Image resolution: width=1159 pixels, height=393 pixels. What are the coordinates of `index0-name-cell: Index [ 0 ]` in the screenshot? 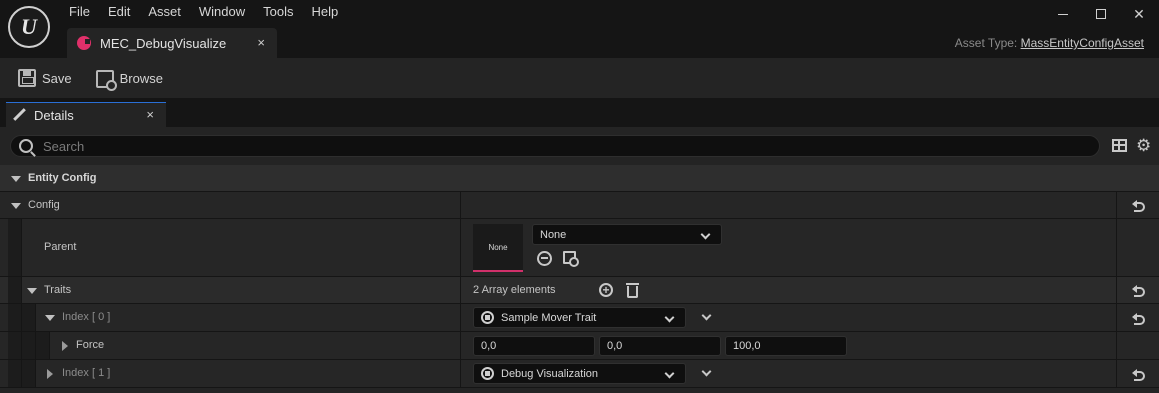 It's located at (229, 317).